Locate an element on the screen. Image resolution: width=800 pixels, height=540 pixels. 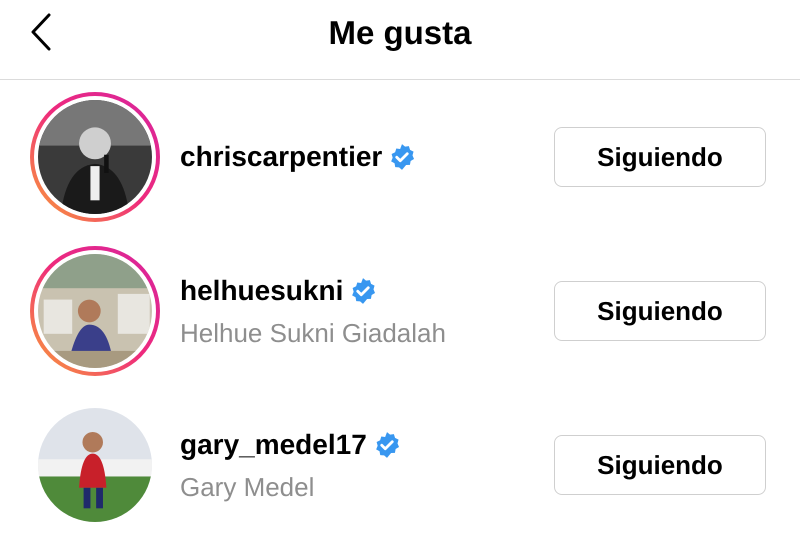
username: helhuesukni is located at coordinates (262, 291).